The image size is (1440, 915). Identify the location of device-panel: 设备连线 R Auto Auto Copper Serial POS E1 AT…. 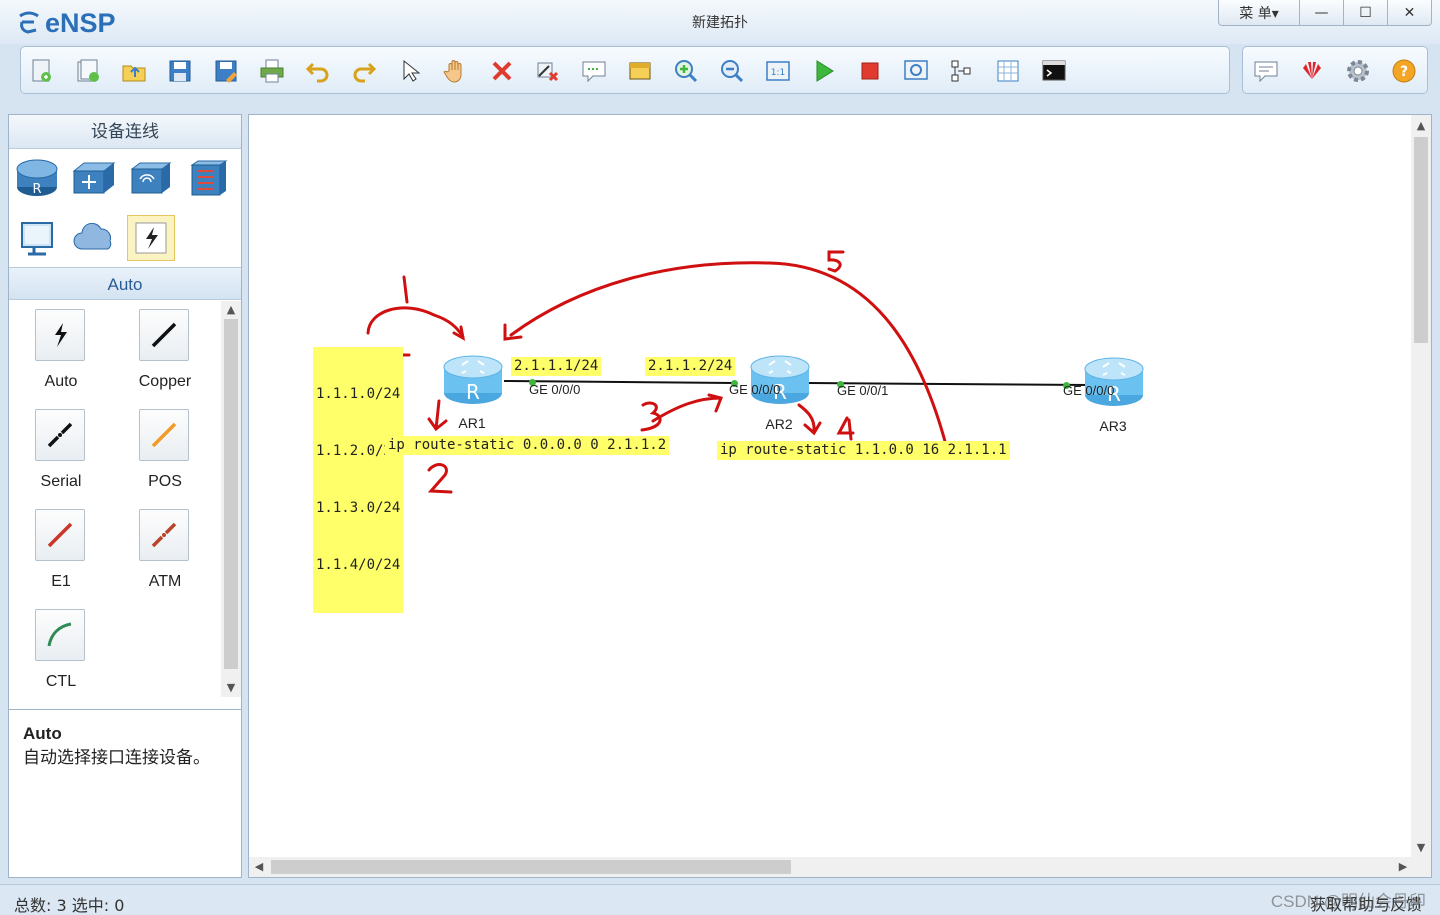
(125, 496).